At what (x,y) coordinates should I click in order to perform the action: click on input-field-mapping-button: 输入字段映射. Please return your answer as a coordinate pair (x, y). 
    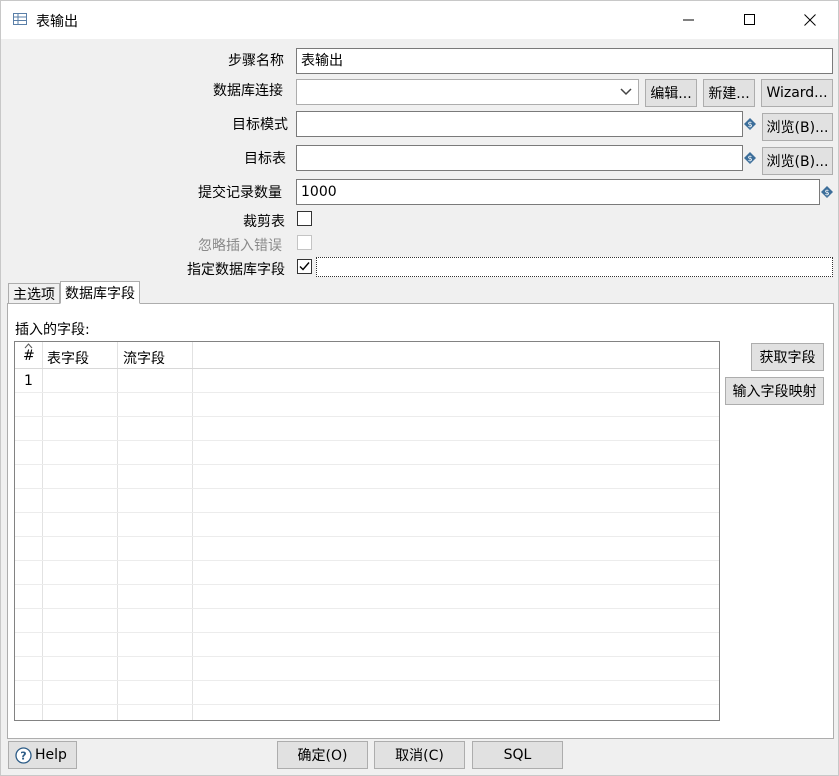
    Looking at the image, I should click on (774, 391).